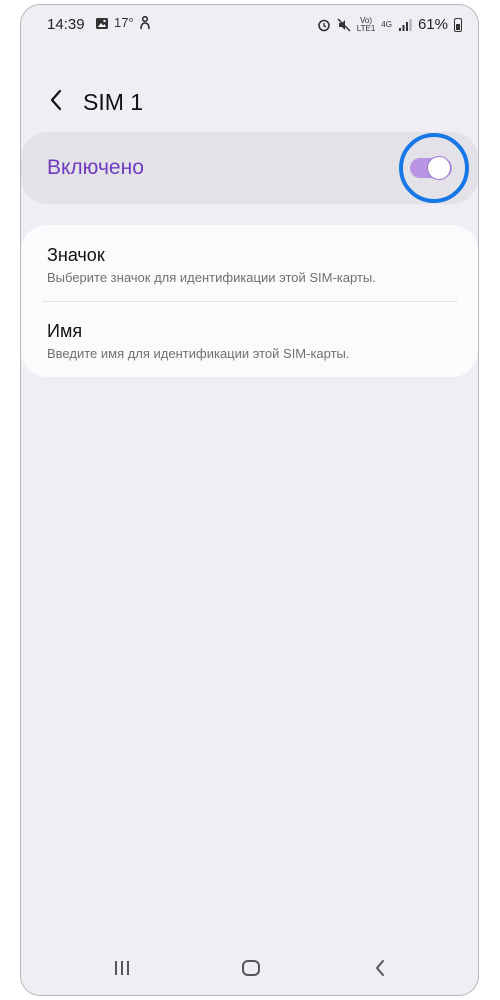  I want to click on recents-button, so click(122, 968).